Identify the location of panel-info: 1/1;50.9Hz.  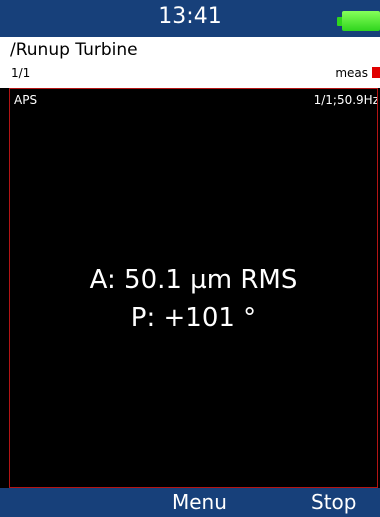
(345, 100).